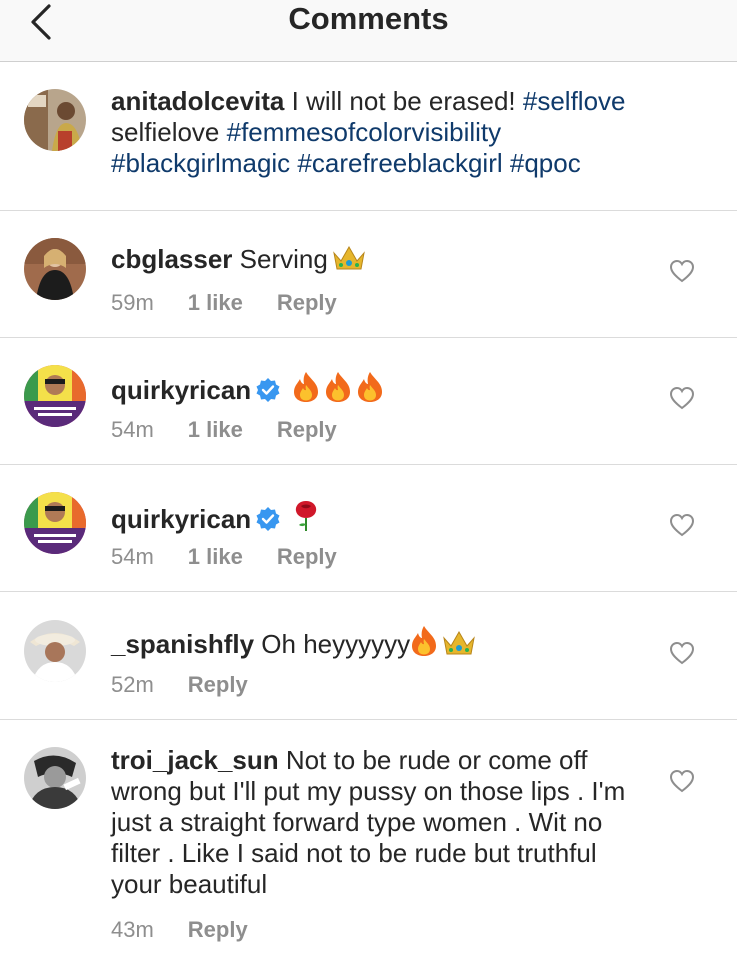 This screenshot has width=737, height=959. Describe the element at coordinates (399, 163) in the screenshot. I see `hashtag: #carefreeblackgirl` at that location.